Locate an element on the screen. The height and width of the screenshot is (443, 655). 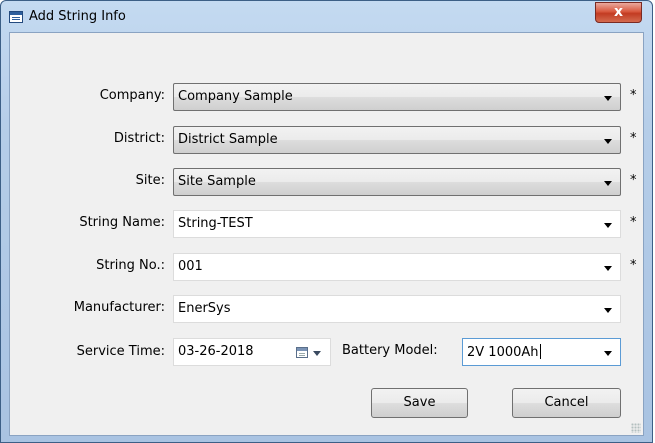
district-label: District: is located at coordinates (139, 138).